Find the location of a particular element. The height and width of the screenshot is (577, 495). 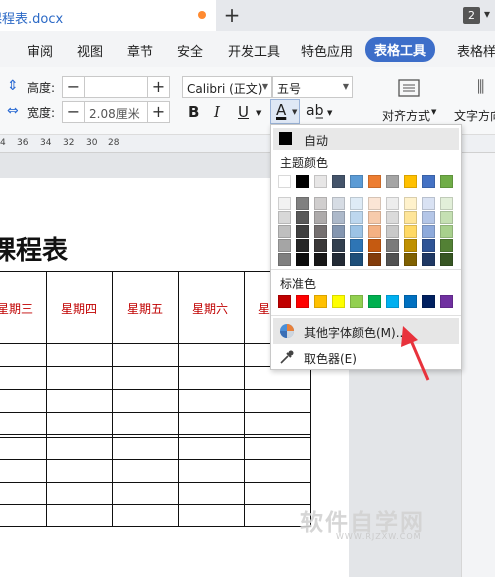

align-button is located at coordinates (409, 88).